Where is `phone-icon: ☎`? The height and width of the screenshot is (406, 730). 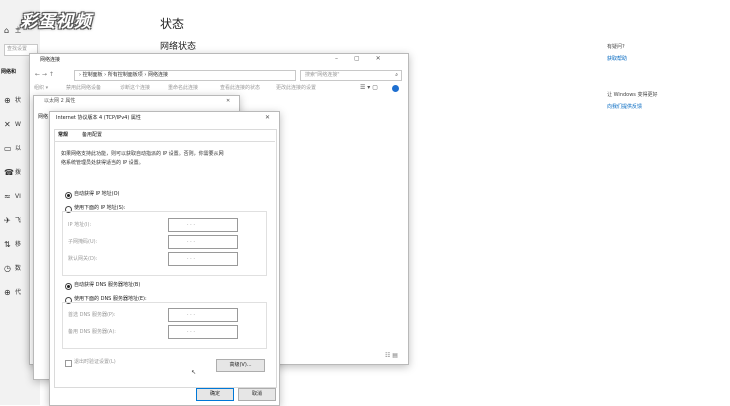
phone-icon: ☎ is located at coordinates (9, 172).